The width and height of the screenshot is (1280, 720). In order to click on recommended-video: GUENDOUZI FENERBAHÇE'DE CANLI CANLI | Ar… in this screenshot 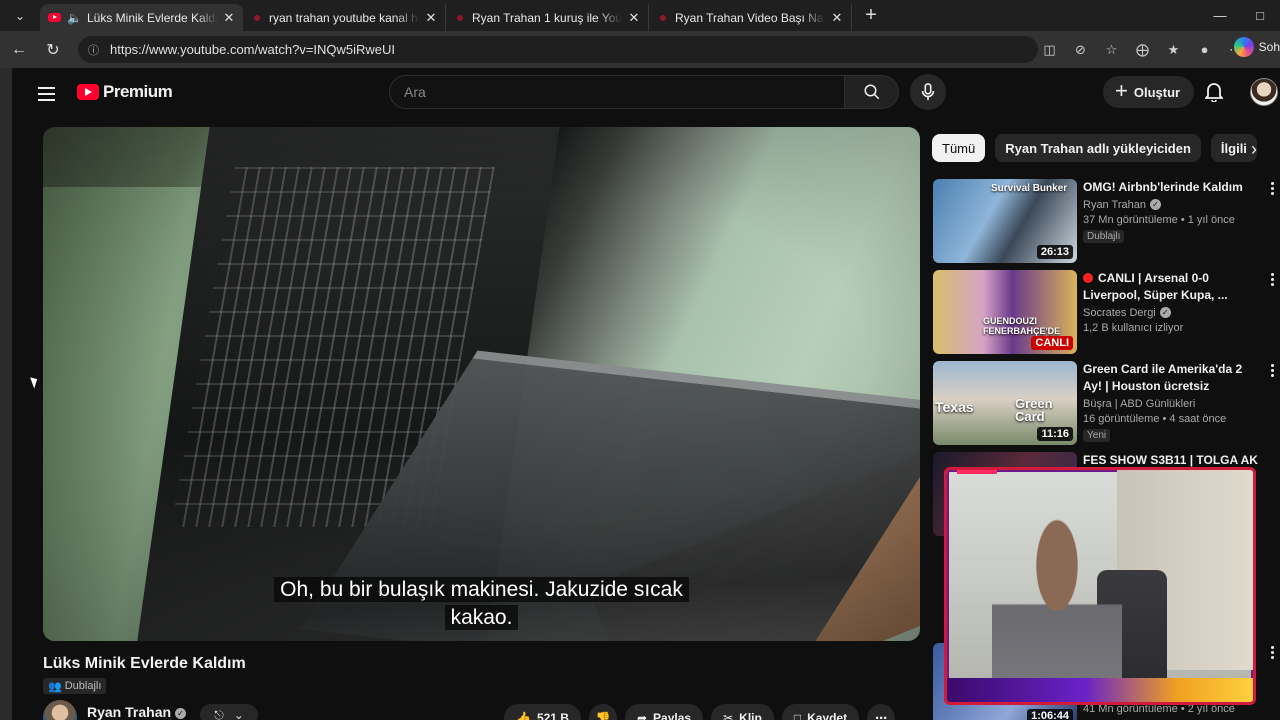, I will do `click(1105, 313)`.